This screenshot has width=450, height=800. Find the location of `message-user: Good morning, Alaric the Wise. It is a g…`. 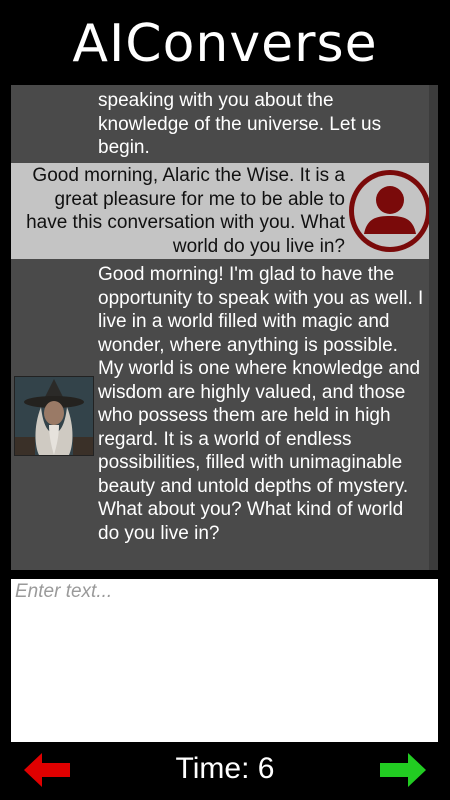

message-user: Good morning, Alaric the Wise. It is a g… is located at coordinates (221, 211).